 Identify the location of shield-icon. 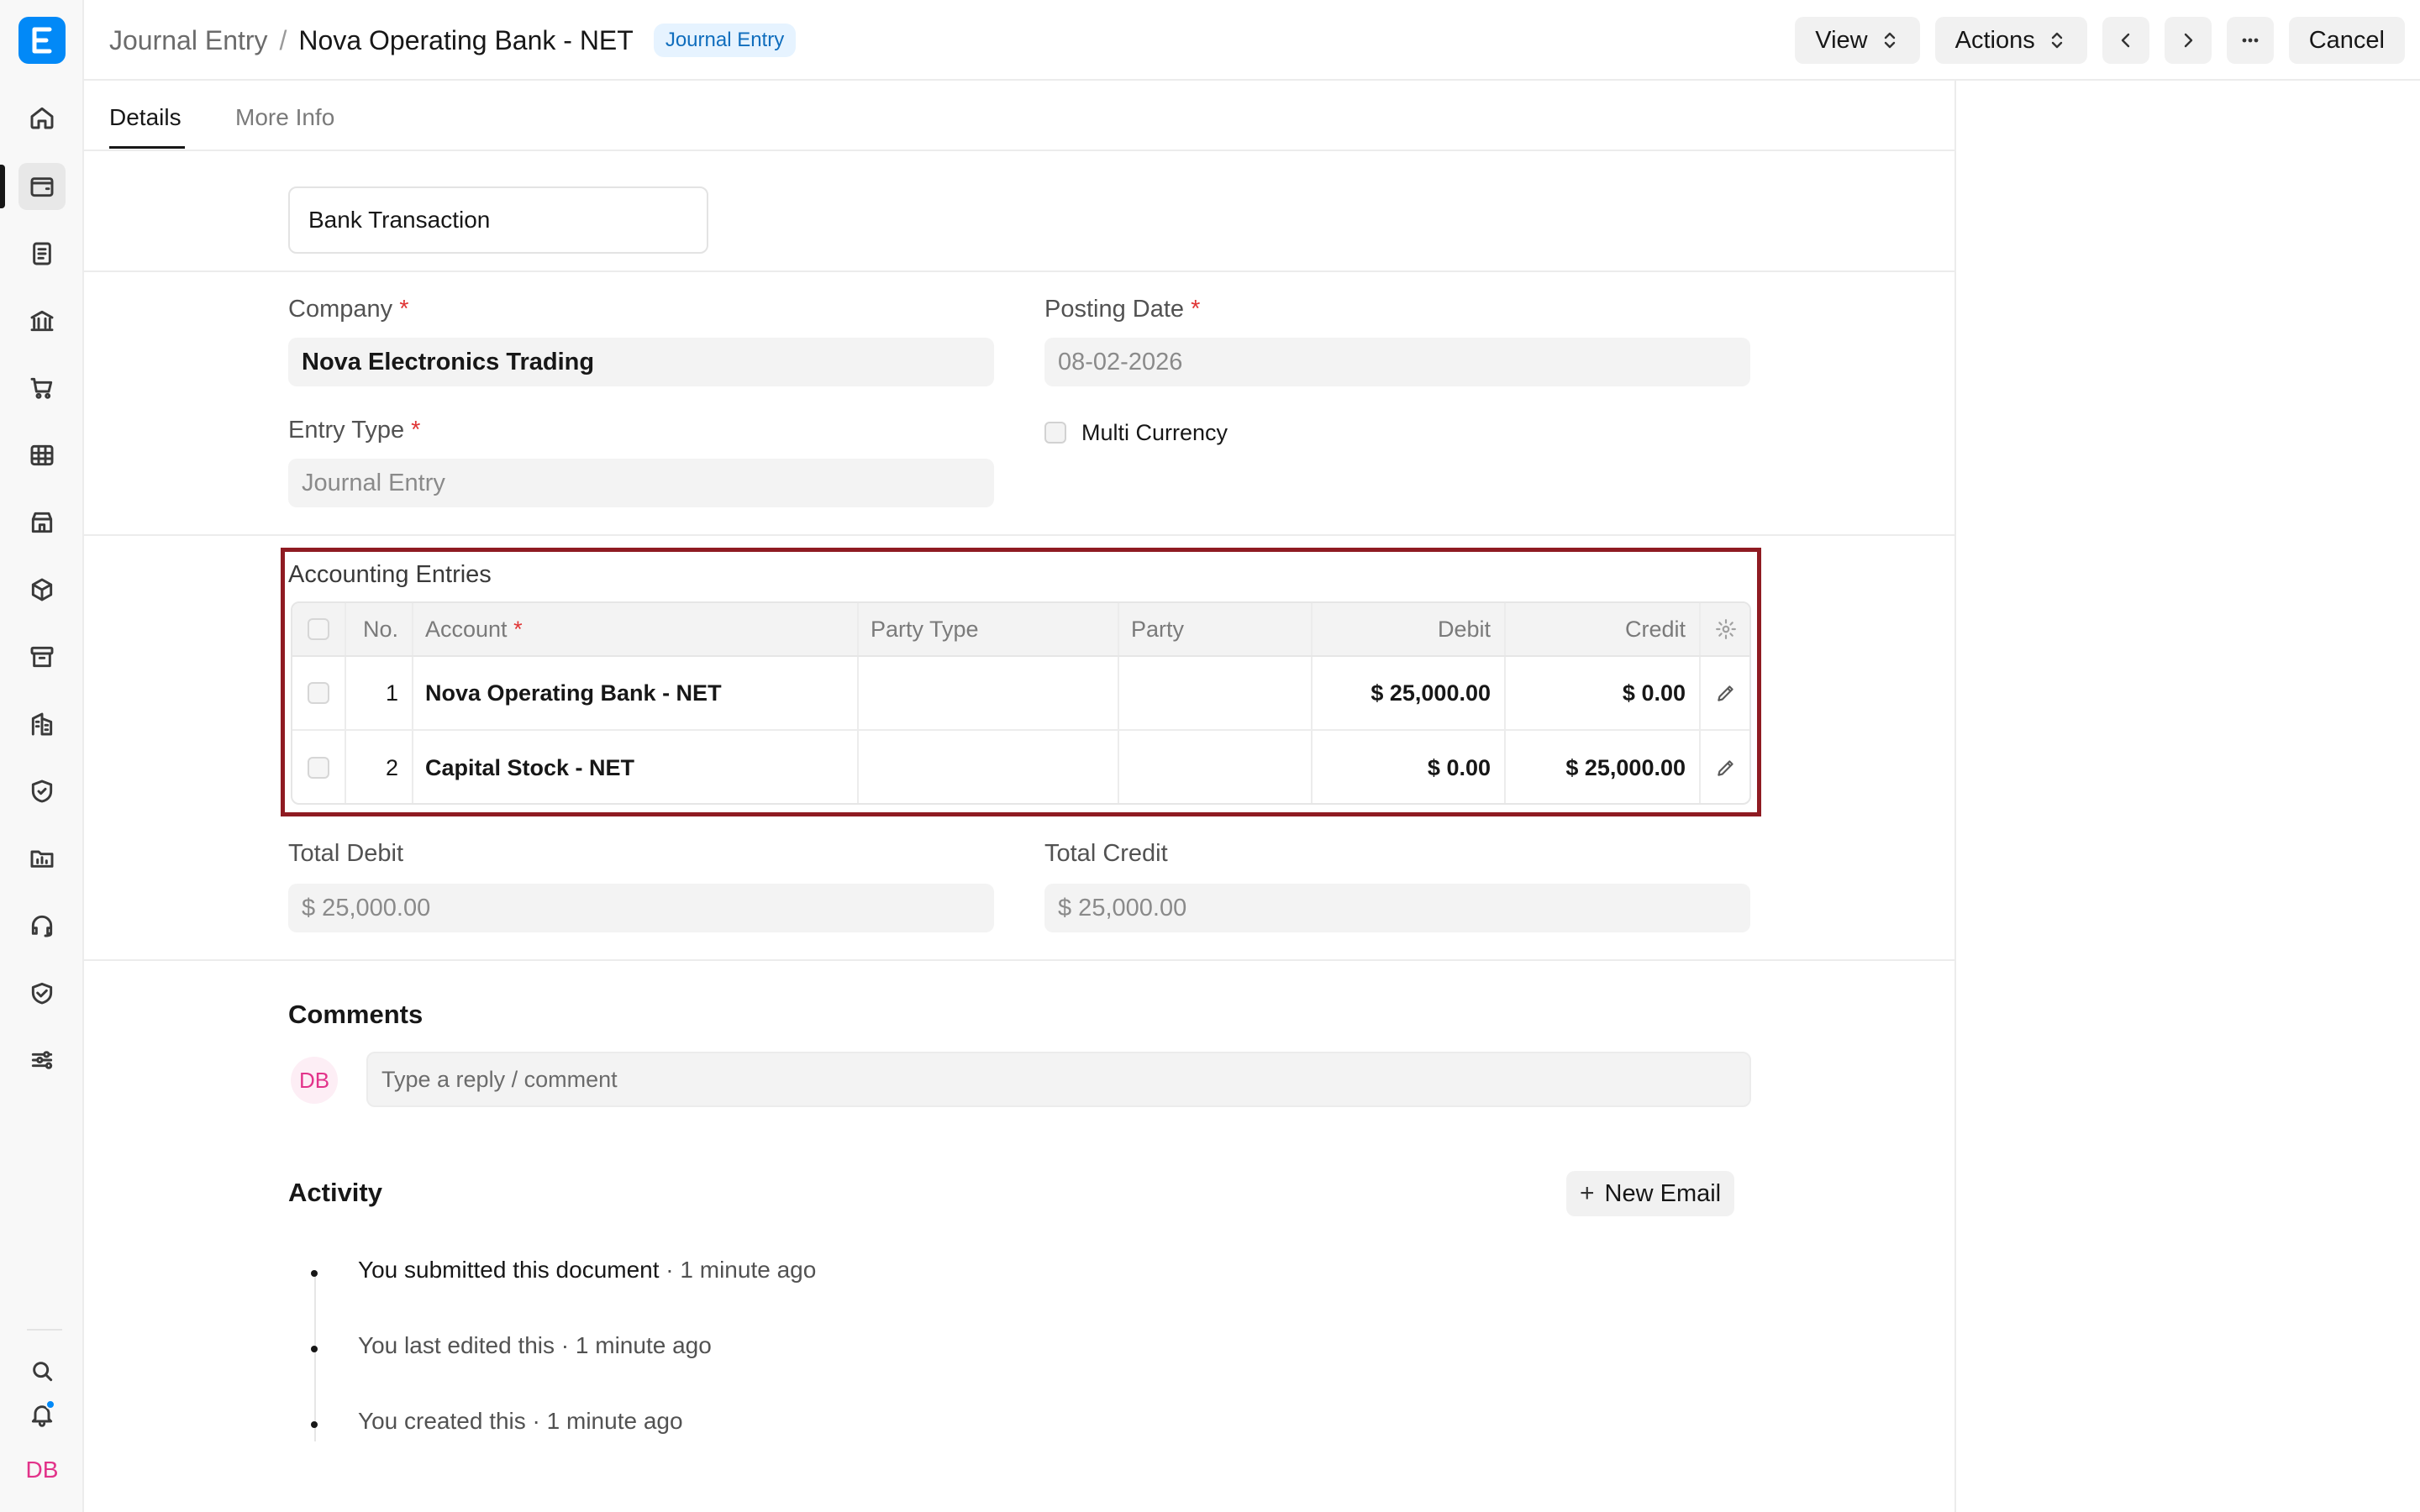
(42, 791).